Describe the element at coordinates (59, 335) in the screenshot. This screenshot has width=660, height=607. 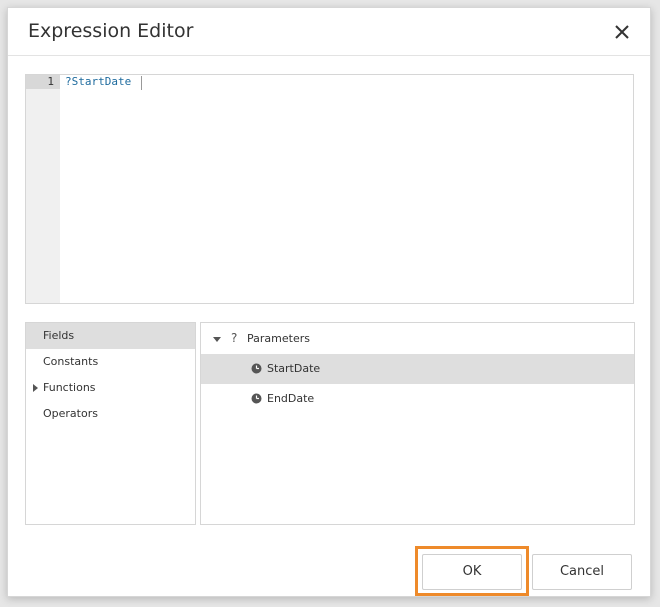
I see `category-item-label: Fields` at that location.